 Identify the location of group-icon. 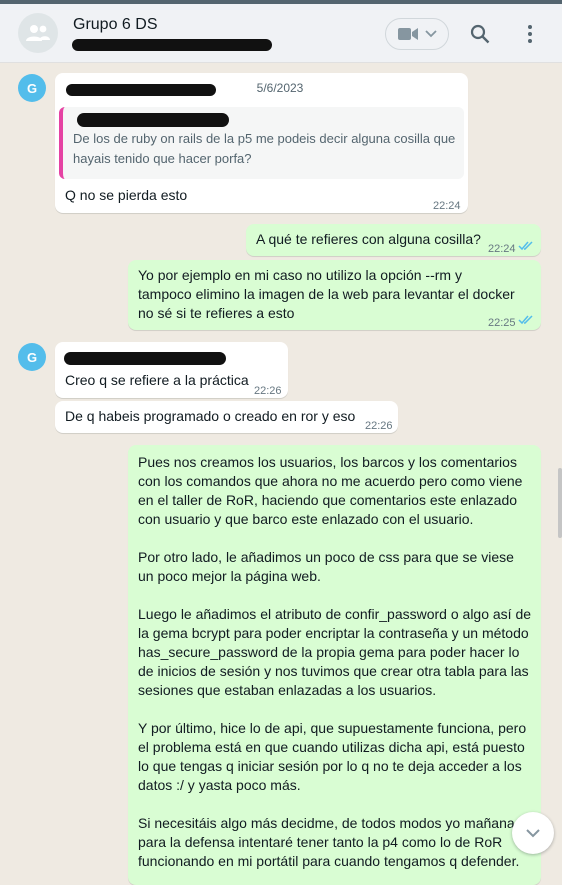
(38, 33).